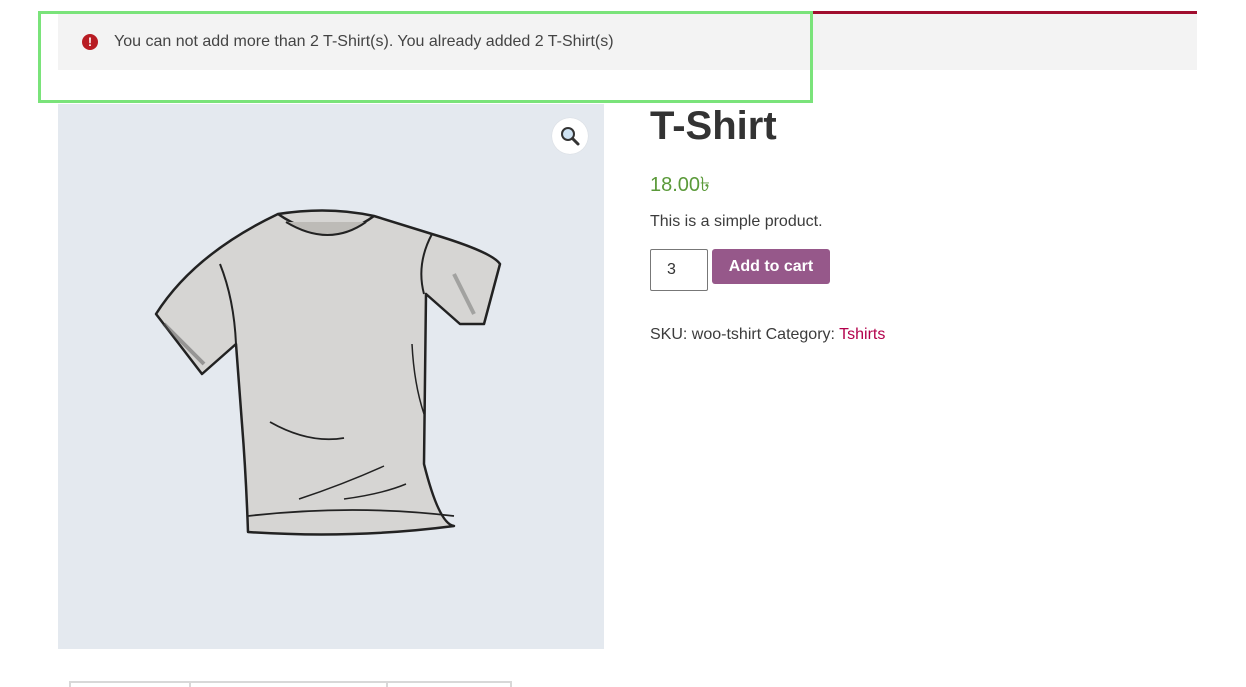 The width and height of the screenshot is (1246, 687). I want to click on tshirt-image, so click(328, 372).